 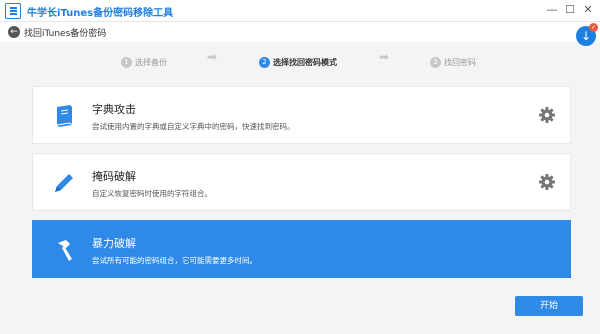 I want to click on back-arrow-icon: ←, so click(x=14, y=32).